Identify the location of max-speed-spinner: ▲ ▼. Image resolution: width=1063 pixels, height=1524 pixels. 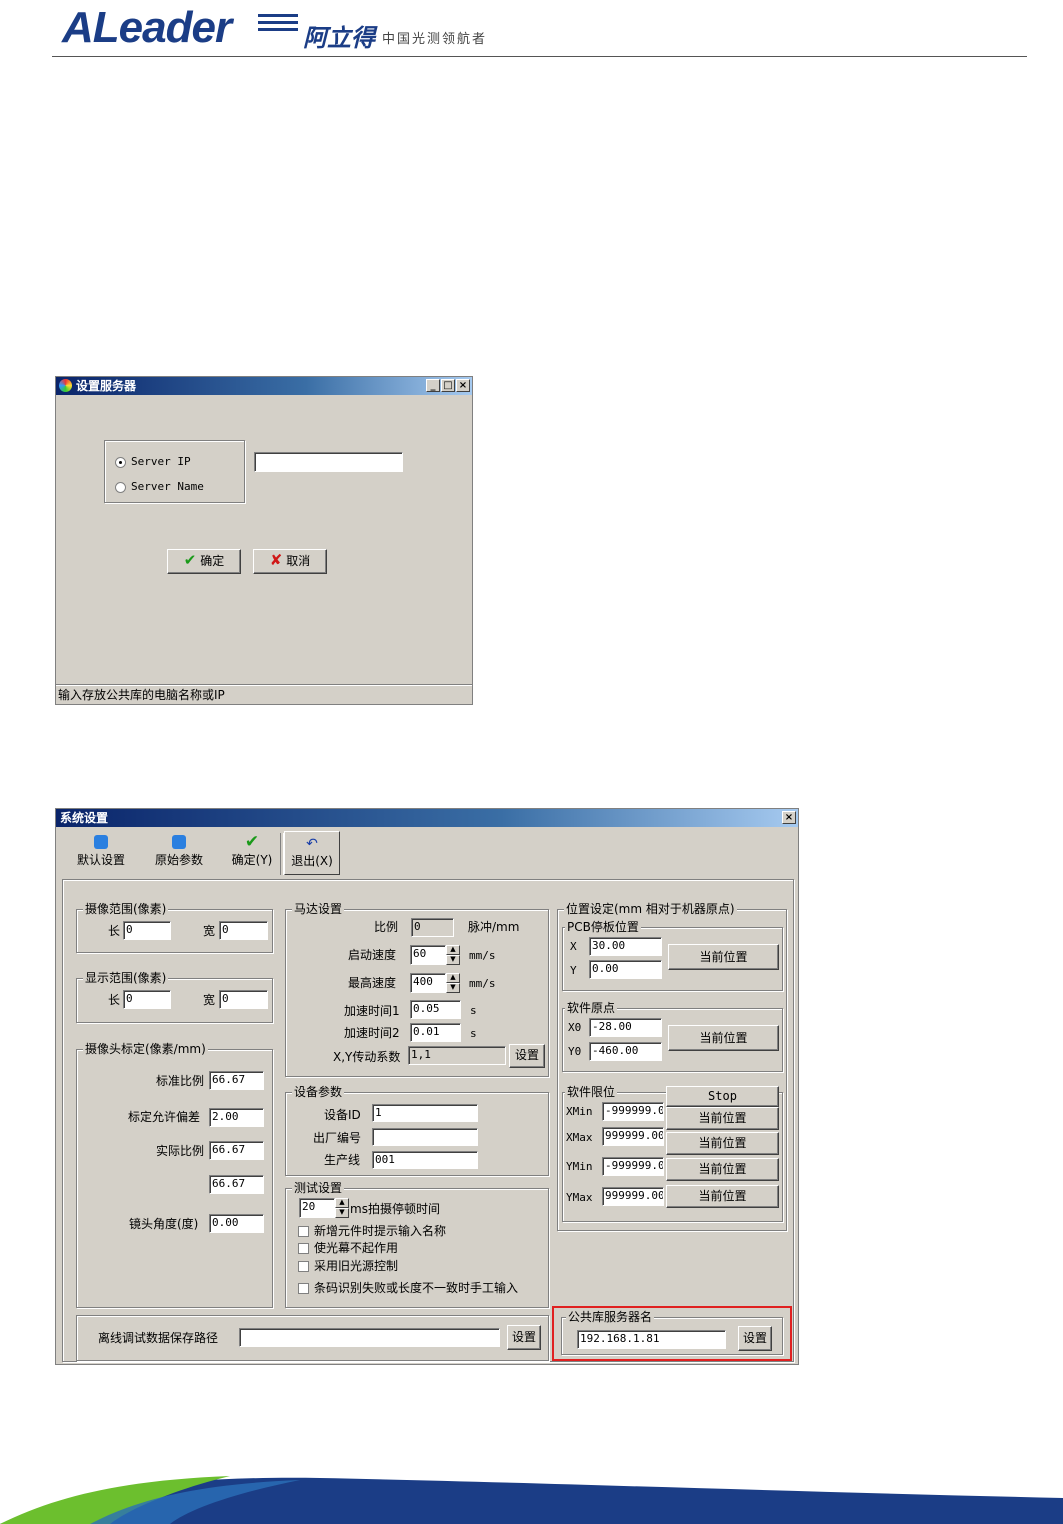
(453, 983).